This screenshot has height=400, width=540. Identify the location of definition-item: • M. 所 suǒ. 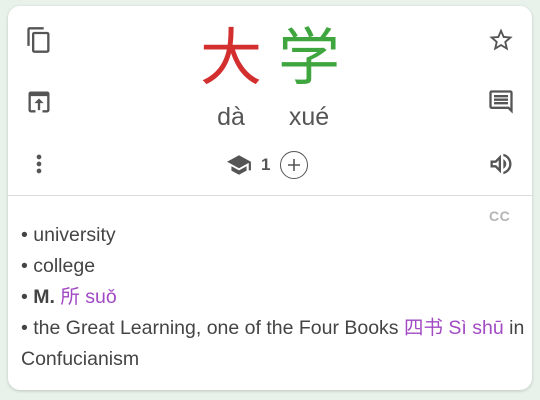
(273, 297).